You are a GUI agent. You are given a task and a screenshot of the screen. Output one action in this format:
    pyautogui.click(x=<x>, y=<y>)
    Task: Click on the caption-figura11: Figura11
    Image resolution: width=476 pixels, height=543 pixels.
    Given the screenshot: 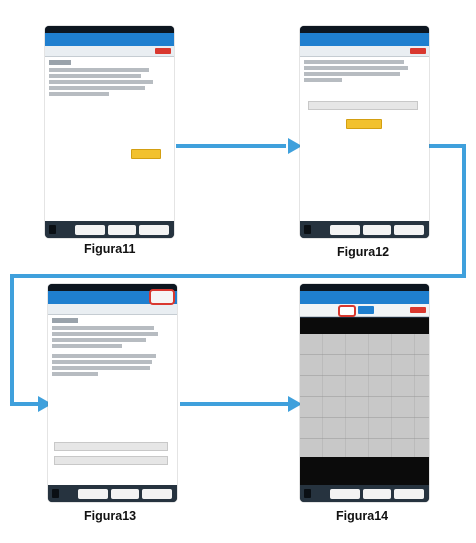 What is the action you would take?
    pyautogui.click(x=110, y=249)
    